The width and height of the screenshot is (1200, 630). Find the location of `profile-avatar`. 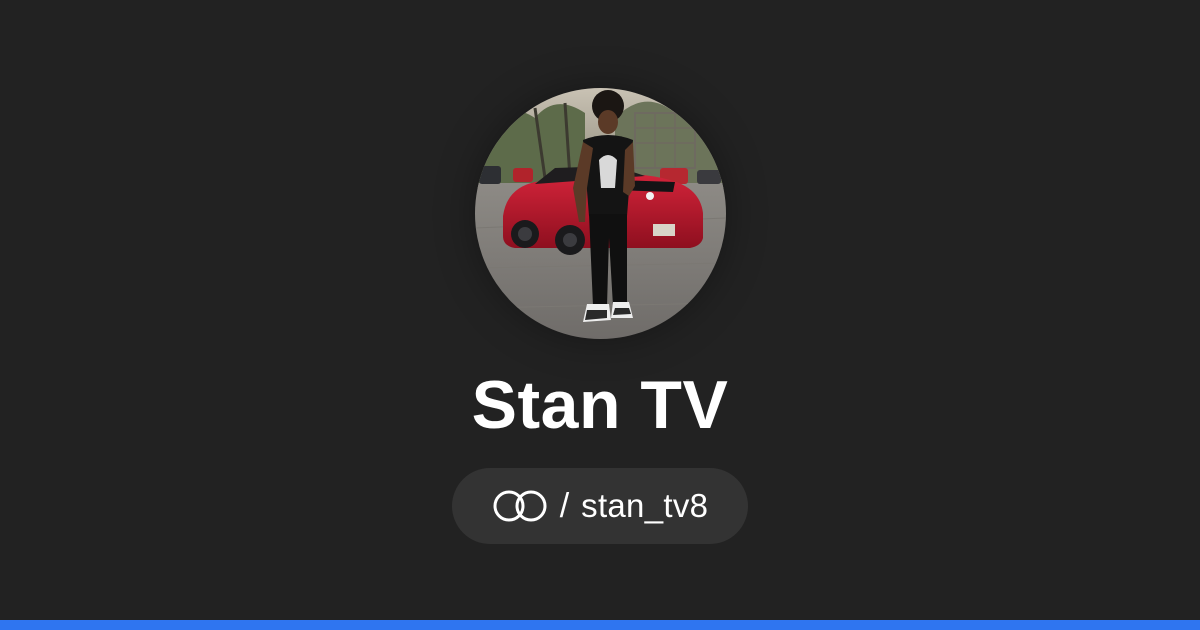

profile-avatar is located at coordinates (600, 213).